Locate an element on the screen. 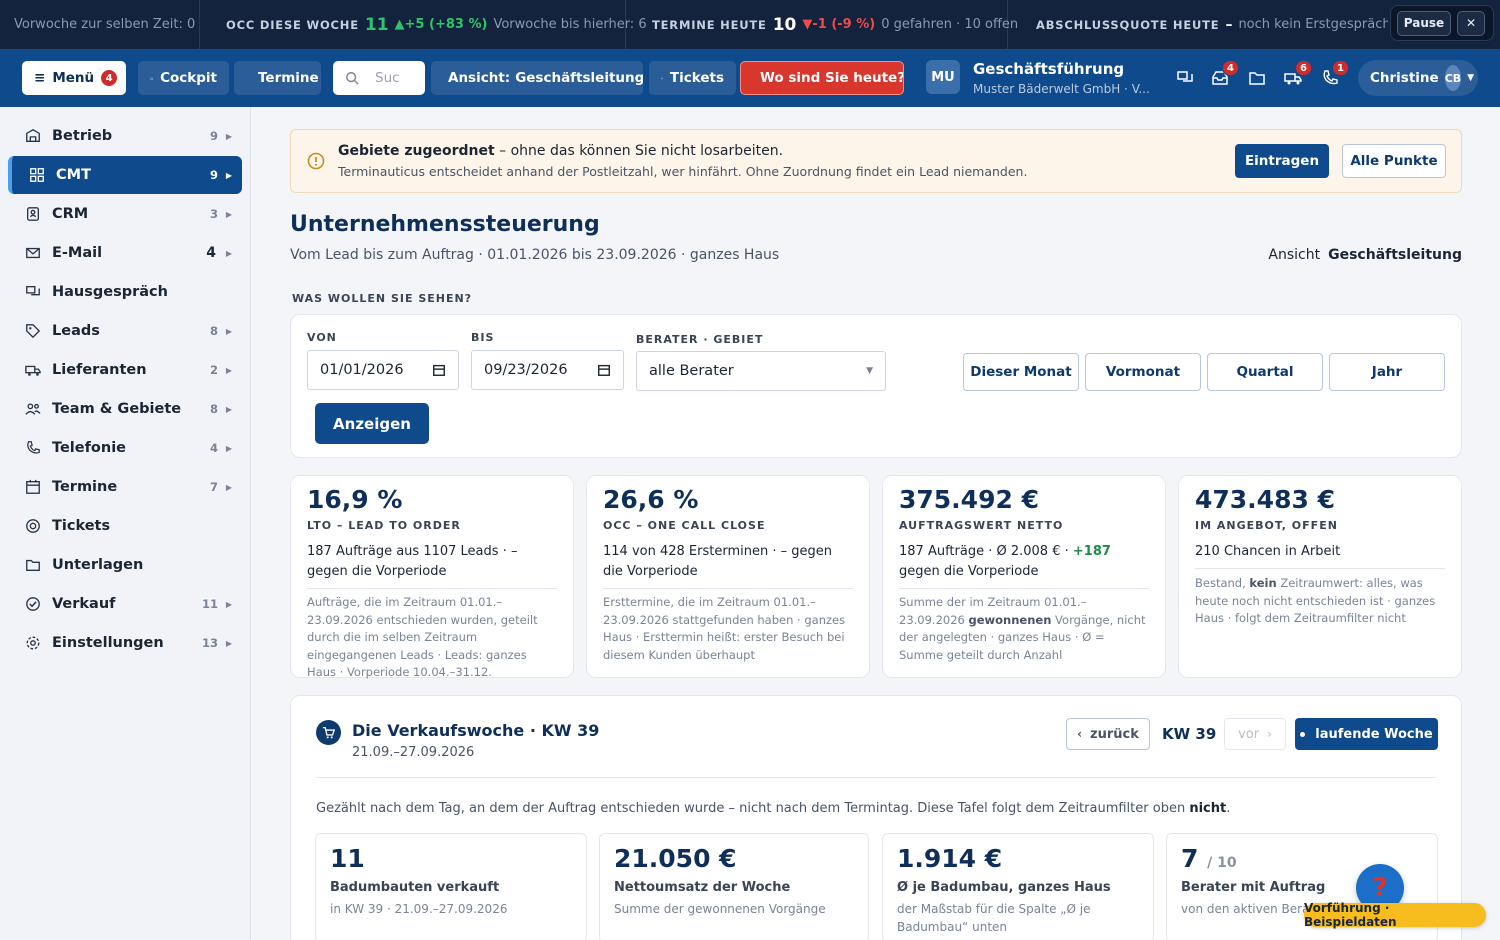  close-ticker-button: ✕ is located at coordinates (1471, 23).